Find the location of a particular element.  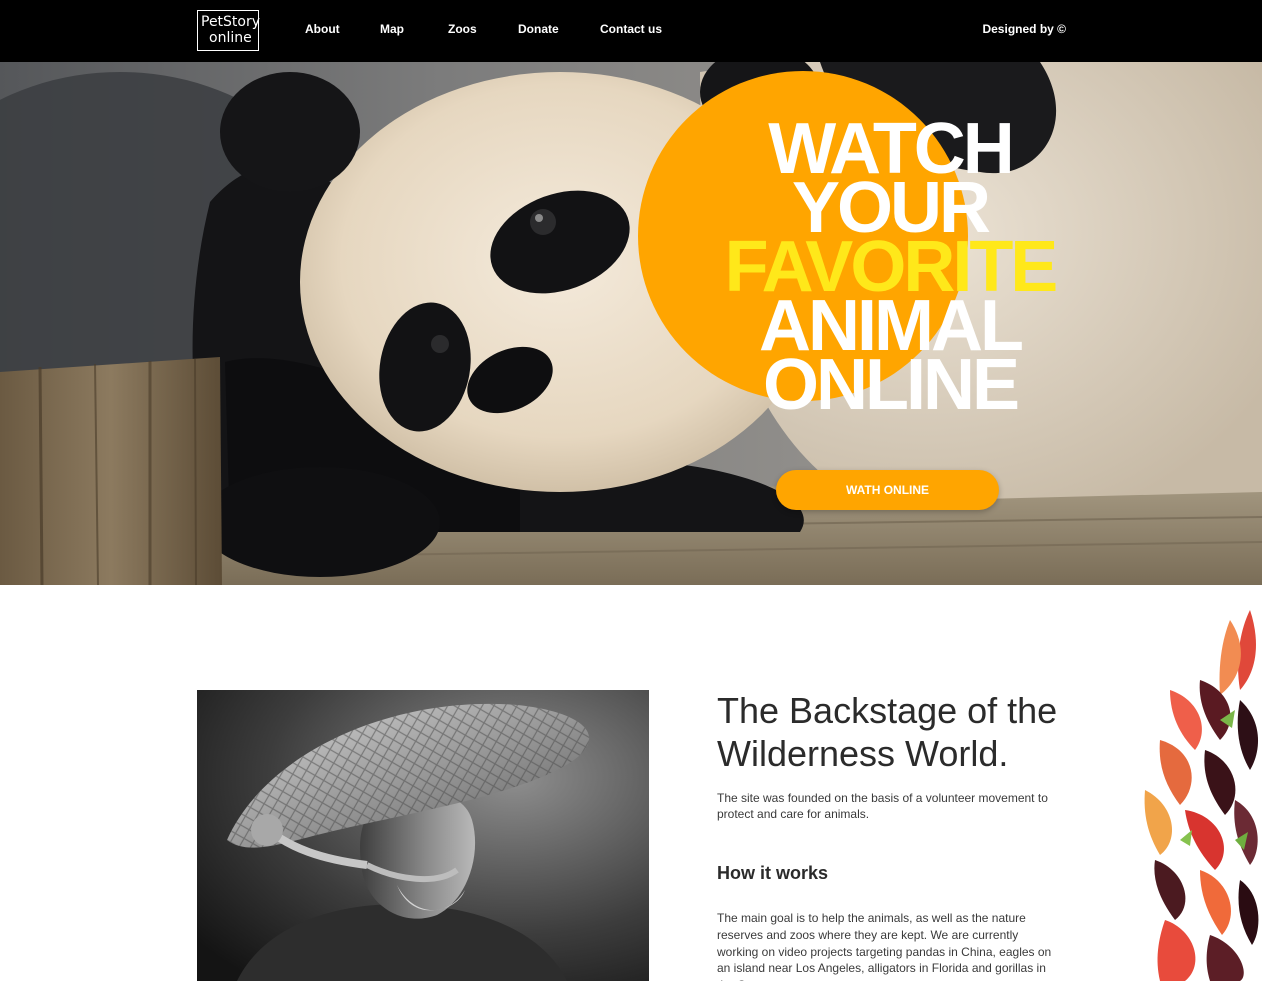

about-title-line1: The Backstage of the is located at coordinates (887, 710).